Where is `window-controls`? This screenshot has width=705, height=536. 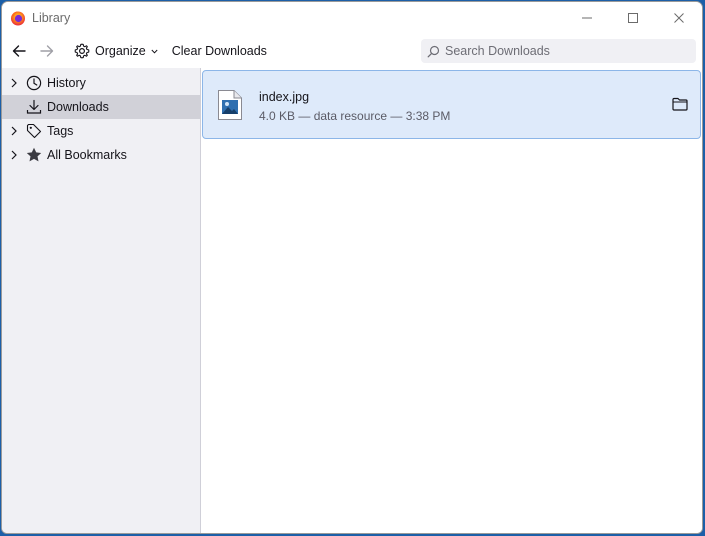
window-controls is located at coordinates (633, 18).